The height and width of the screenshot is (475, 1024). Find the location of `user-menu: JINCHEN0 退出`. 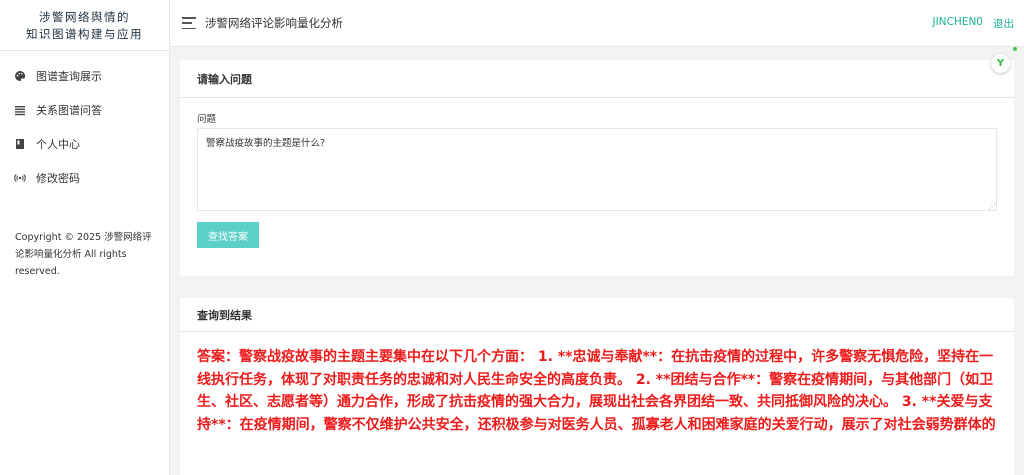

user-menu: JINCHEN0 退出 is located at coordinates (973, 23).